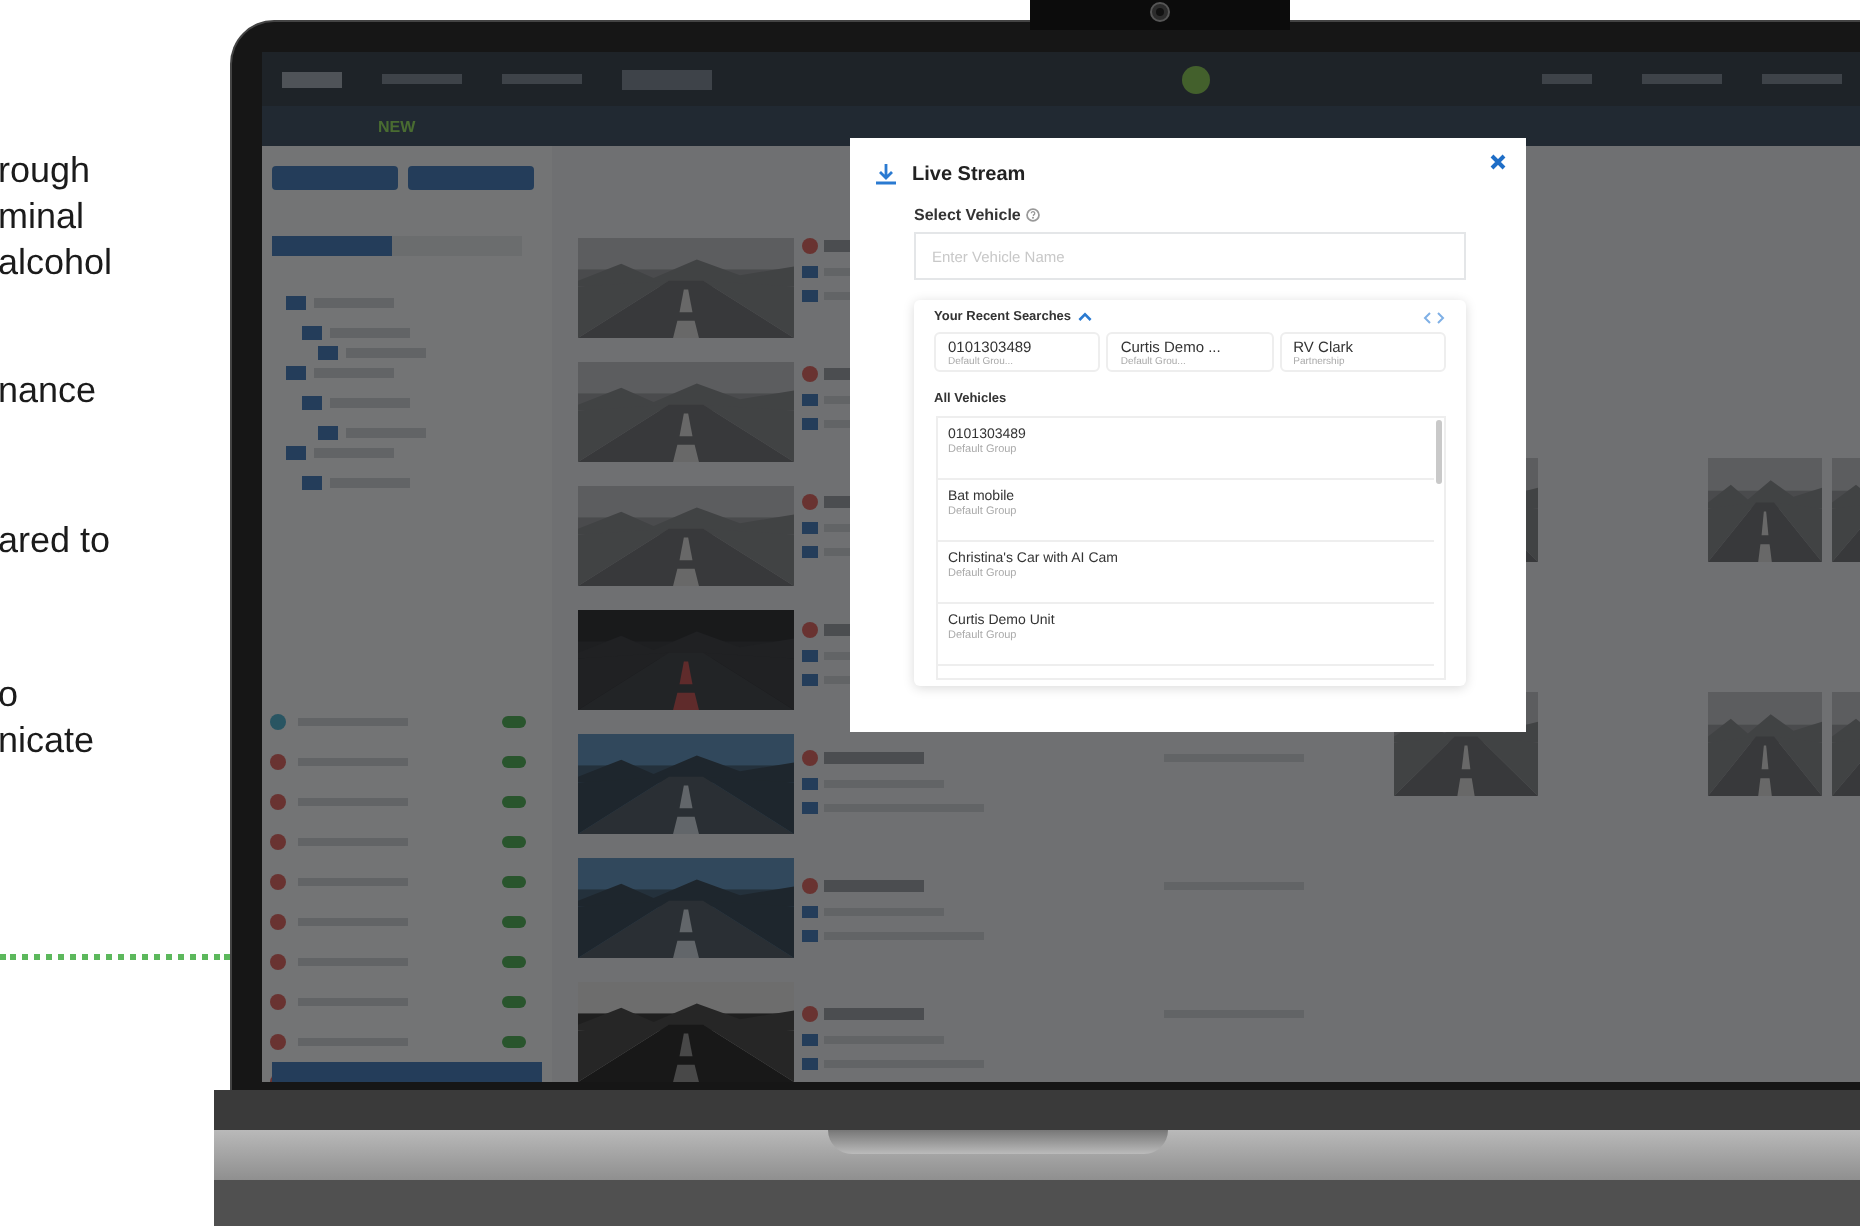  Describe the element at coordinates (46, 171) in the screenshot. I see `text-line: rough` at that location.